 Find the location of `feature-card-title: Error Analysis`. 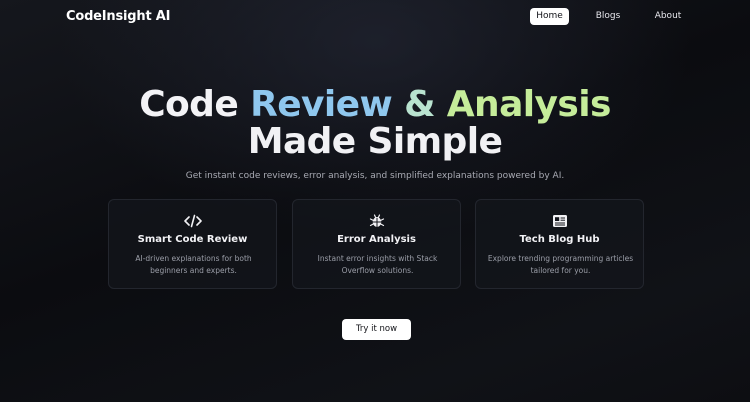

feature-card-title: Error Analysis is located at coordinates (376, 239).